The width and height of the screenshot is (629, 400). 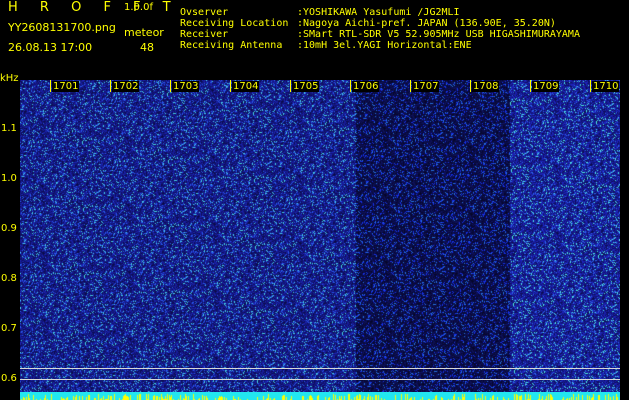 What do you see at coordinates (606, 86) in the screenshot?
I see `x-tick-label: 1710` at bounding box center [606, 86].